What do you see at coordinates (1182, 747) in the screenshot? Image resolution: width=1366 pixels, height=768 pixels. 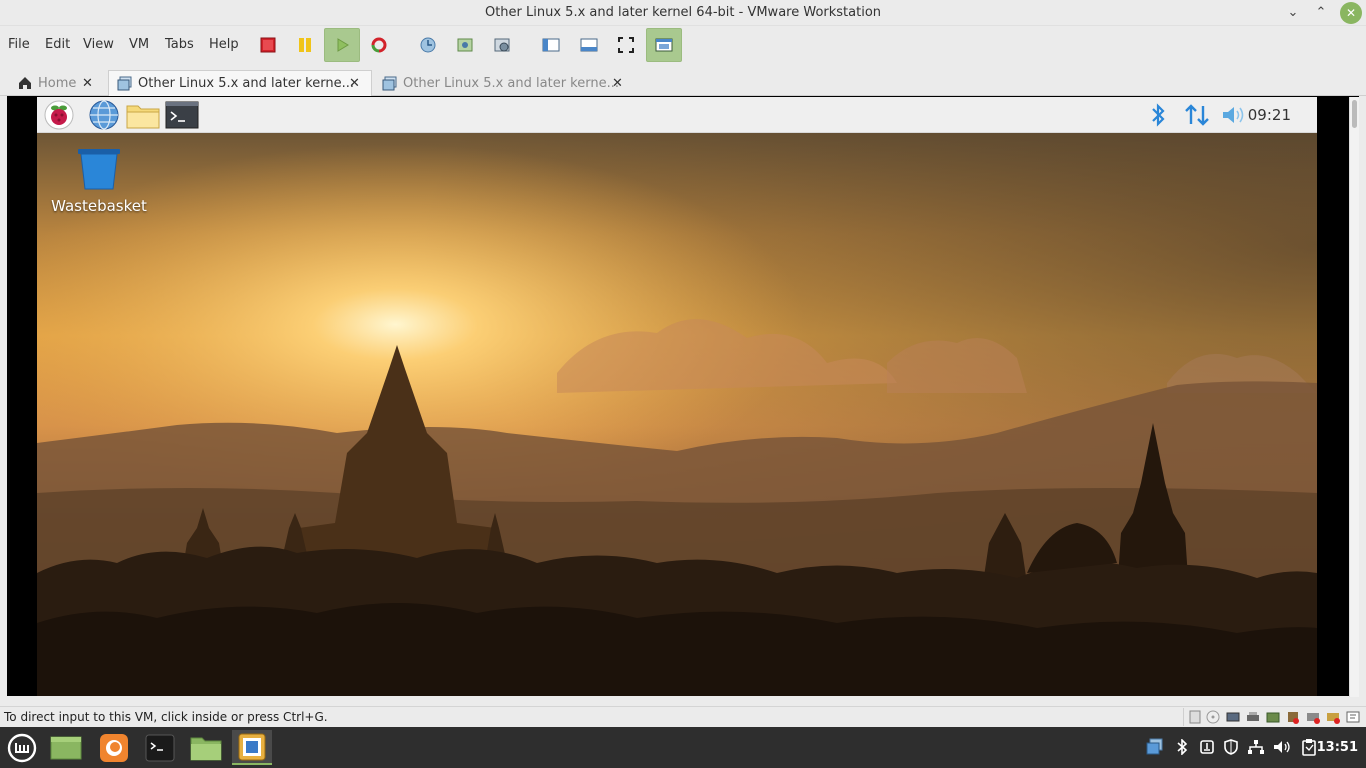 I see `bluetooth-tray-icon` at bounding box center [1182, 747].